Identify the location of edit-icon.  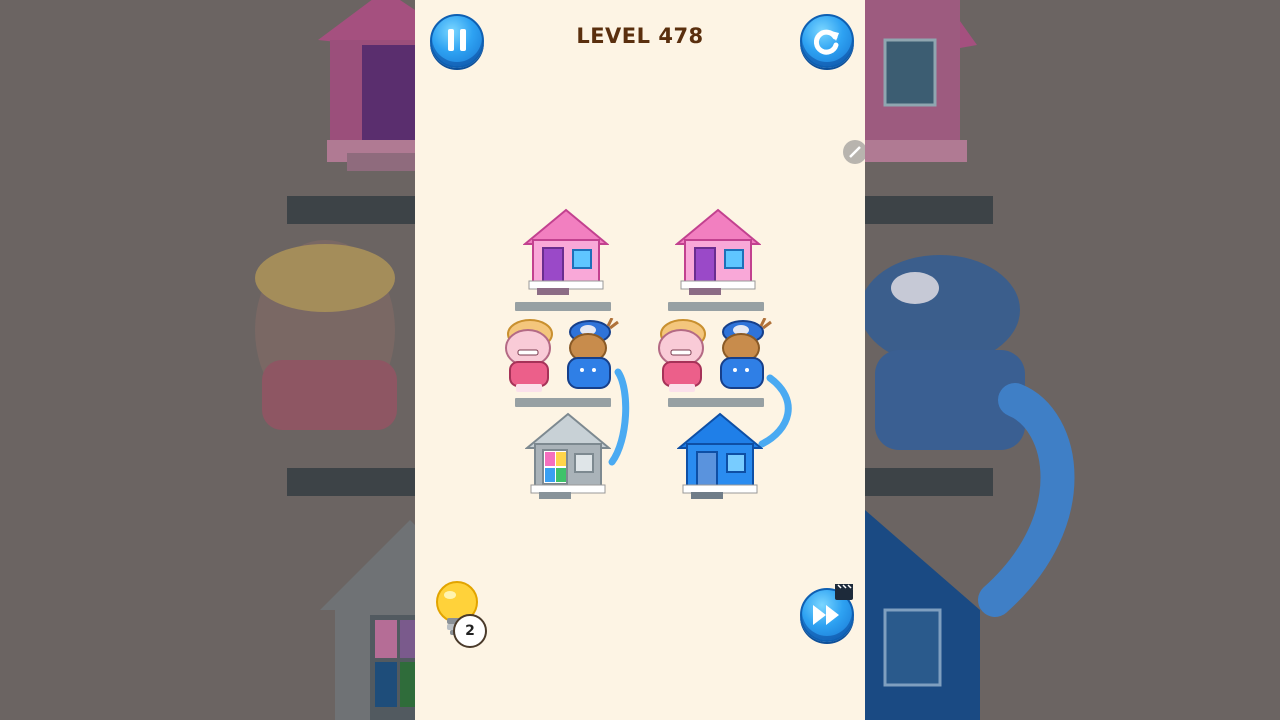
(854, 152).